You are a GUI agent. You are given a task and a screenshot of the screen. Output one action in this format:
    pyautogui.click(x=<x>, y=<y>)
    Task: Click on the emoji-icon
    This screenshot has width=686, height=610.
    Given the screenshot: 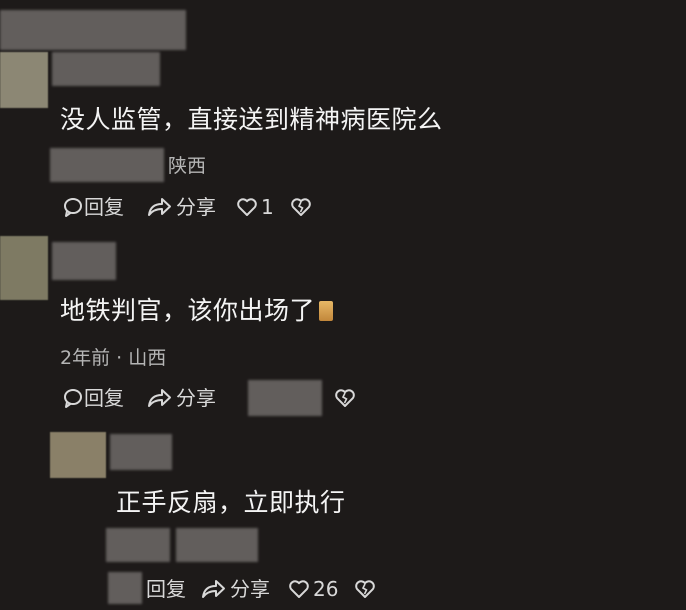 What is the action you would take?
    pyautogui.click(x=326, y=311)
    